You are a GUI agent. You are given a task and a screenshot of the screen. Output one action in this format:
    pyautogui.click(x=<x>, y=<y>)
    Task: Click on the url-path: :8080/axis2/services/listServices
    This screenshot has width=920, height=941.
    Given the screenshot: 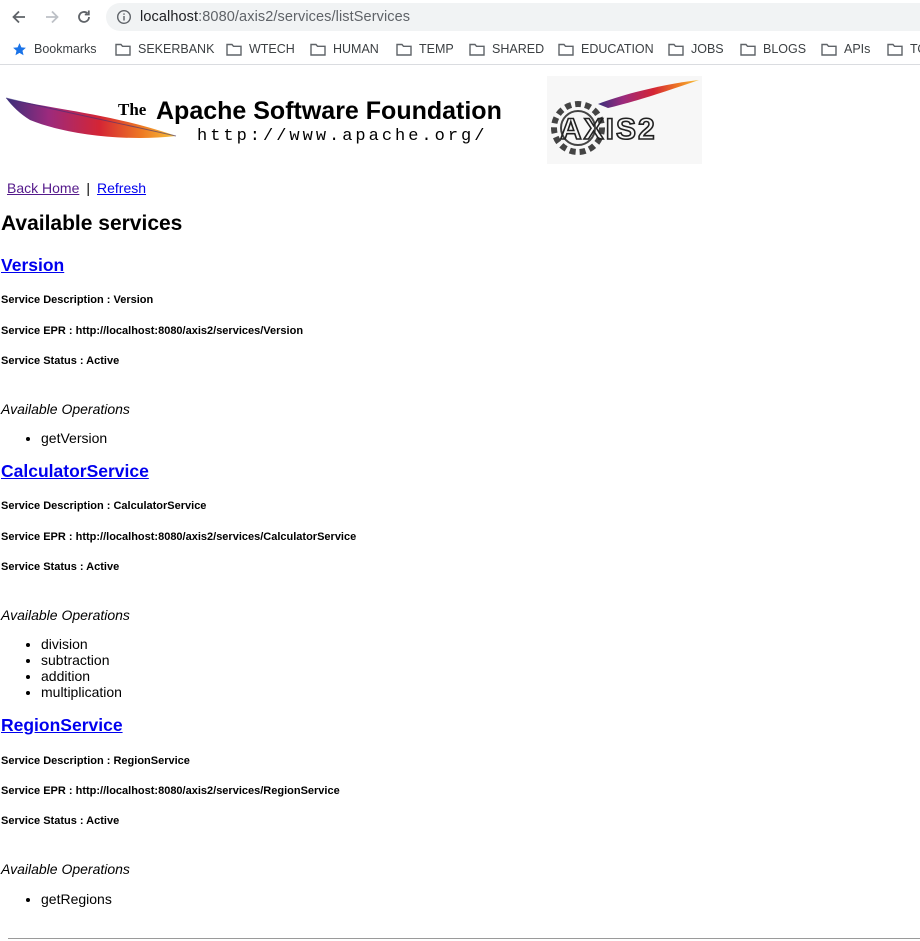 What is the action you would take?
    pyautogui.click(x=304, y=17)
    